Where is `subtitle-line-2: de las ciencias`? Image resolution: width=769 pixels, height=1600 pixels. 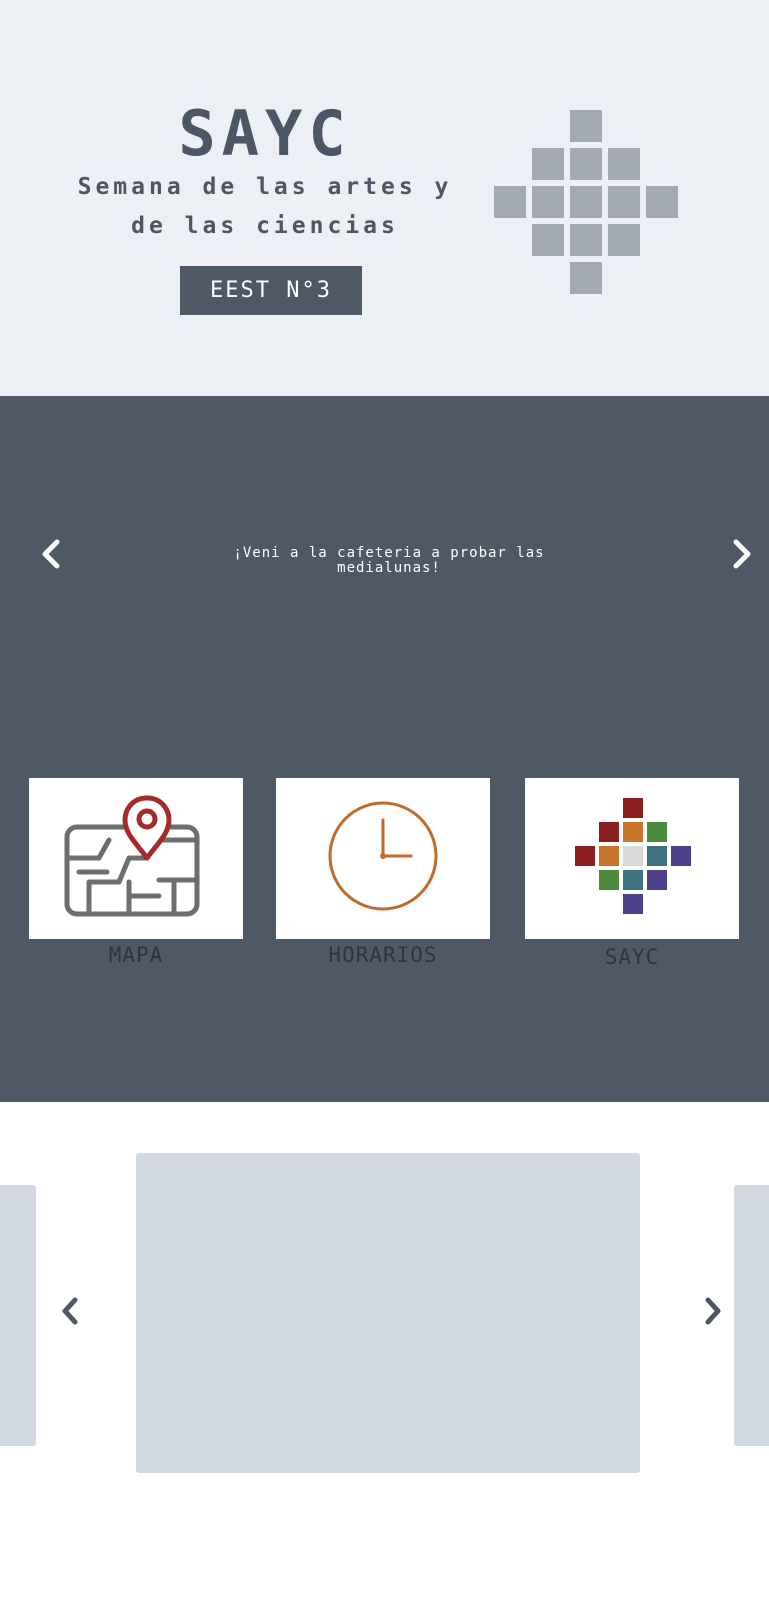
subtitle-line-2: de las ciencias is located at coordinates (265, 226).